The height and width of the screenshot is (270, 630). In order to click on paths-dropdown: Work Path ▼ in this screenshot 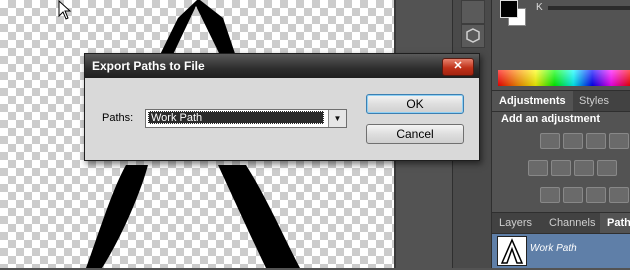, I will do `click(246, 118)`.